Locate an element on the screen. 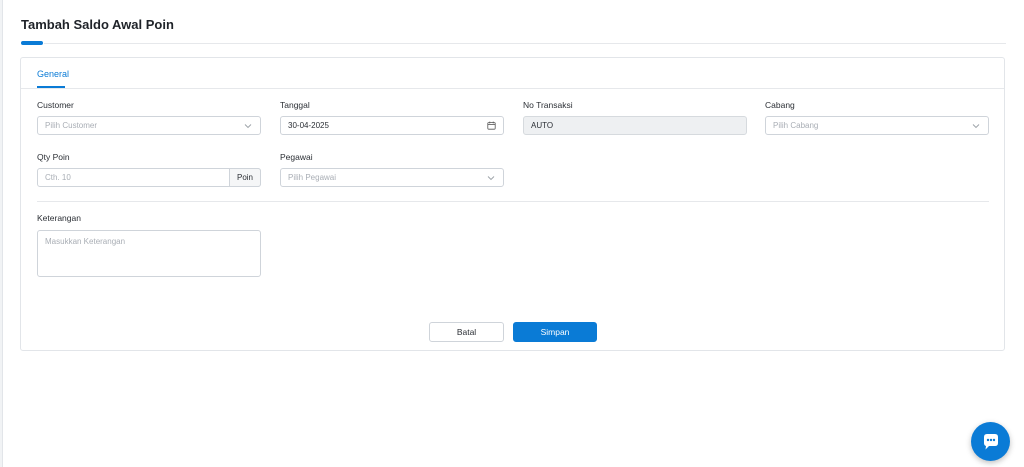 The height and width of the screenshot is (467, 1024). qty-poin-label: Qty Poin is located at coordinates (53, 157).